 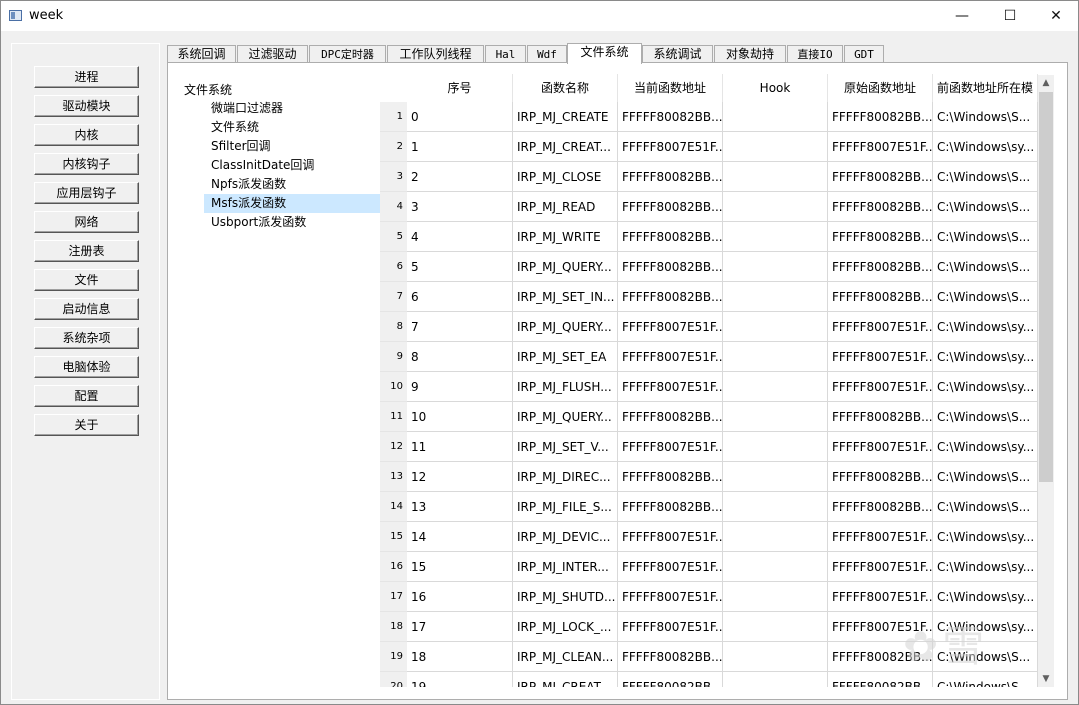 I want to click on cell-index: 4, so click(x=460, y=237).